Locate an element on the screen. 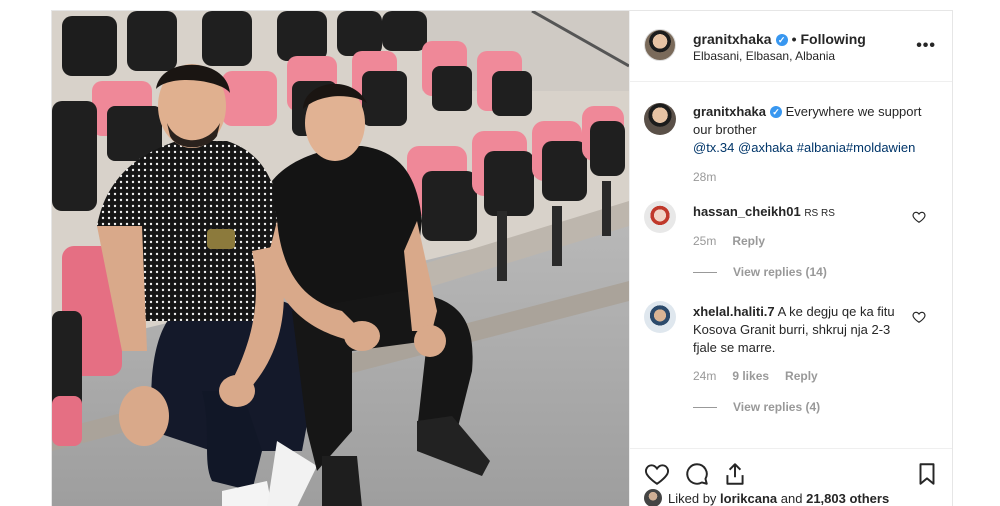 Image resolution: width=1000 pixels, height=506 pixels. likes-summary: Liked by lorikcana and 21,803 others is located at coordinates (766, 497).